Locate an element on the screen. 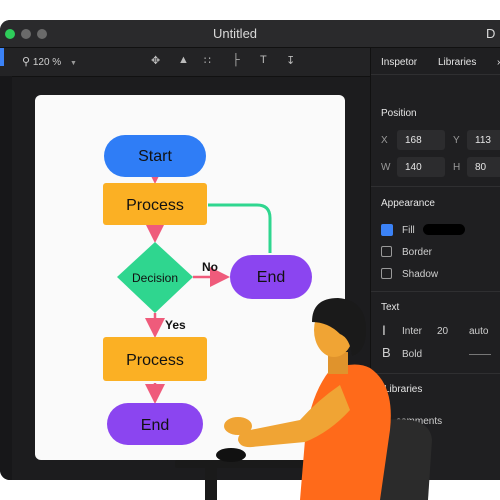 This screenshot has height=500, width=500. person-hand is located at coordinates (238, 426).